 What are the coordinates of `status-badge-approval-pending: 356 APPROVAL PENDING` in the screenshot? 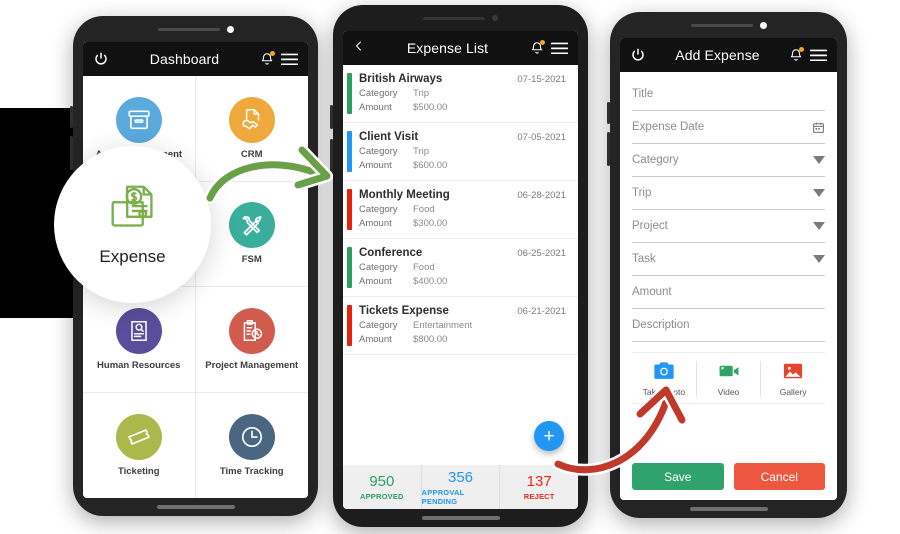 It's located at (460, 487).